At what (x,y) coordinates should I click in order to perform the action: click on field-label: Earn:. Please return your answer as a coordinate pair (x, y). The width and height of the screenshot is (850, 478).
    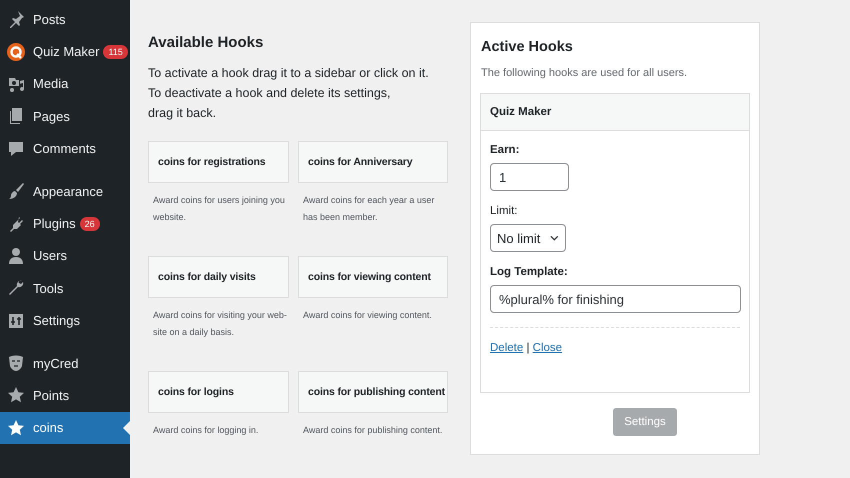
    Looking at the image, I should click on (505, 150).